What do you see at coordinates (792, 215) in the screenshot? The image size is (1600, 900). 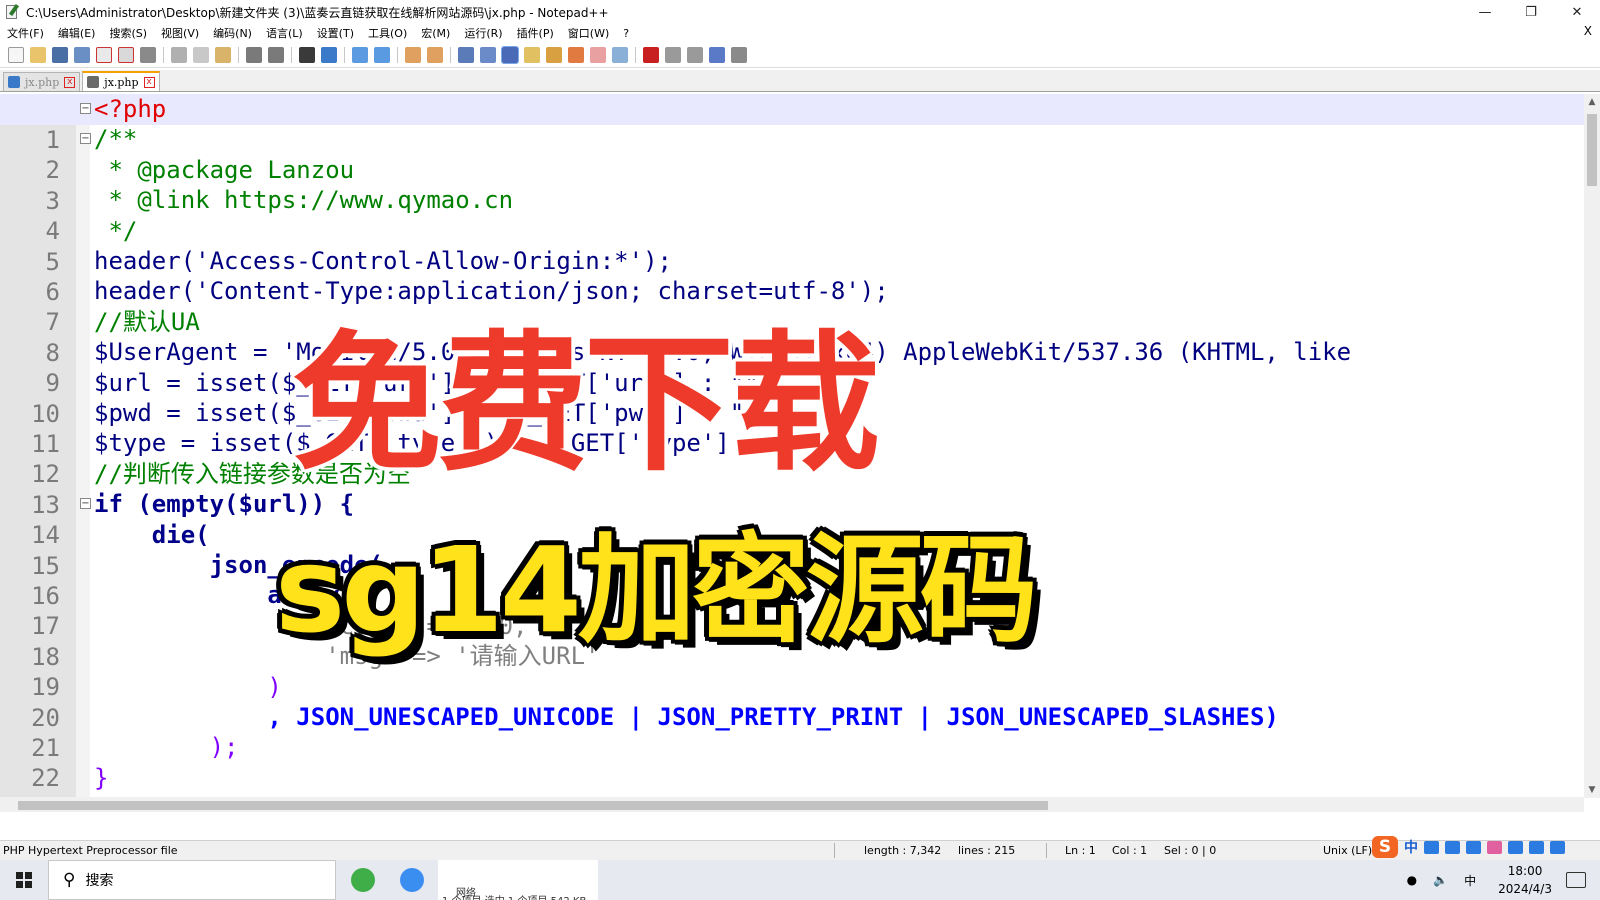 I see `code-line: 4 * @link https://www.qymao.cn` at bounding box center [792, 215].